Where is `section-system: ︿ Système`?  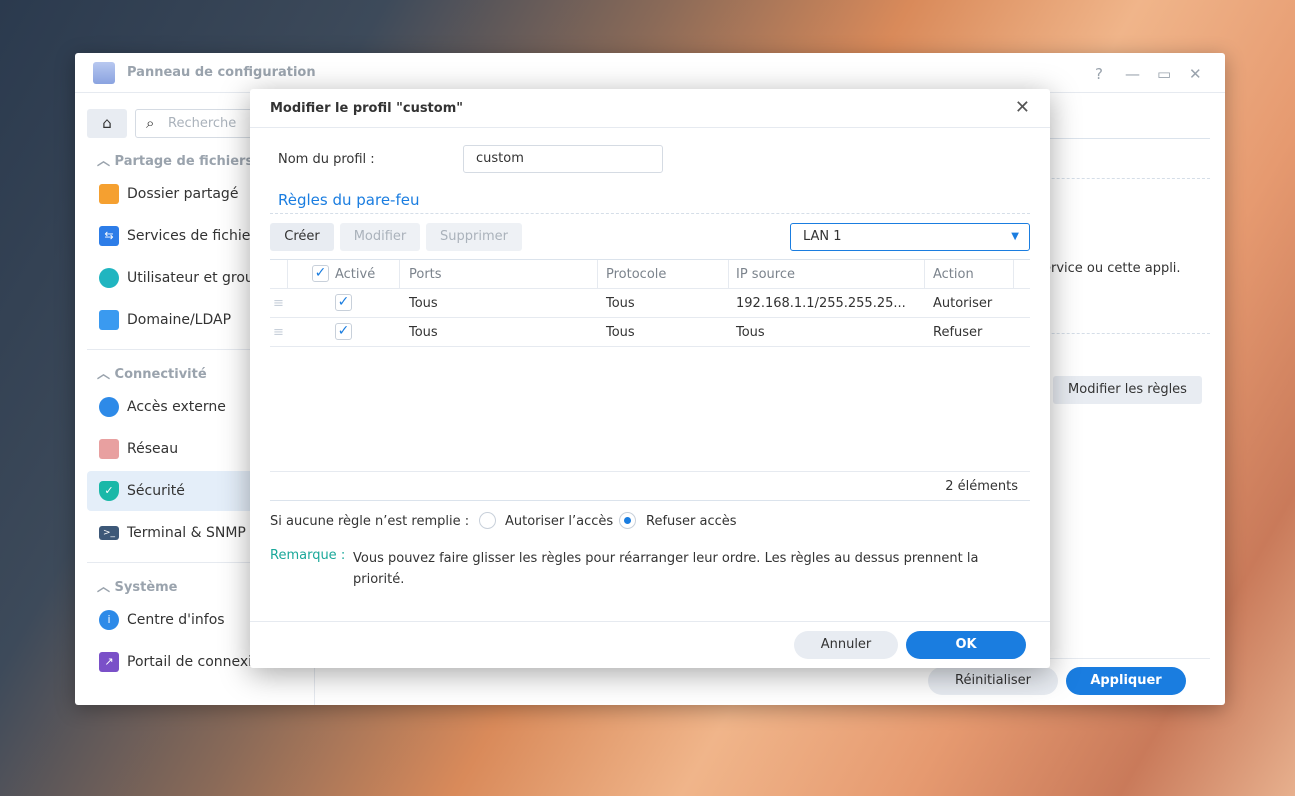 section-system: ︿ Système is located at coordinates (137, 585).